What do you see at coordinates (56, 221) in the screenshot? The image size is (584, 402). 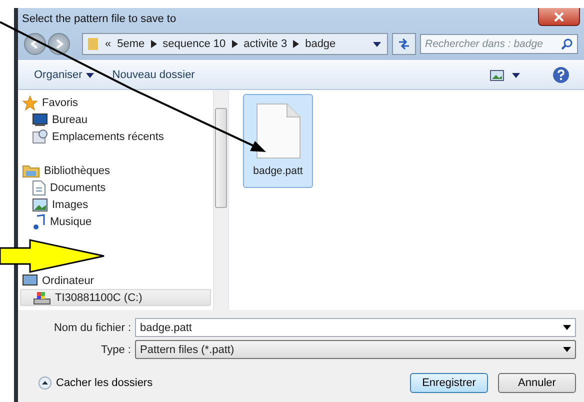 I see `nav-item: Musique` at bounding box center [56, 221].